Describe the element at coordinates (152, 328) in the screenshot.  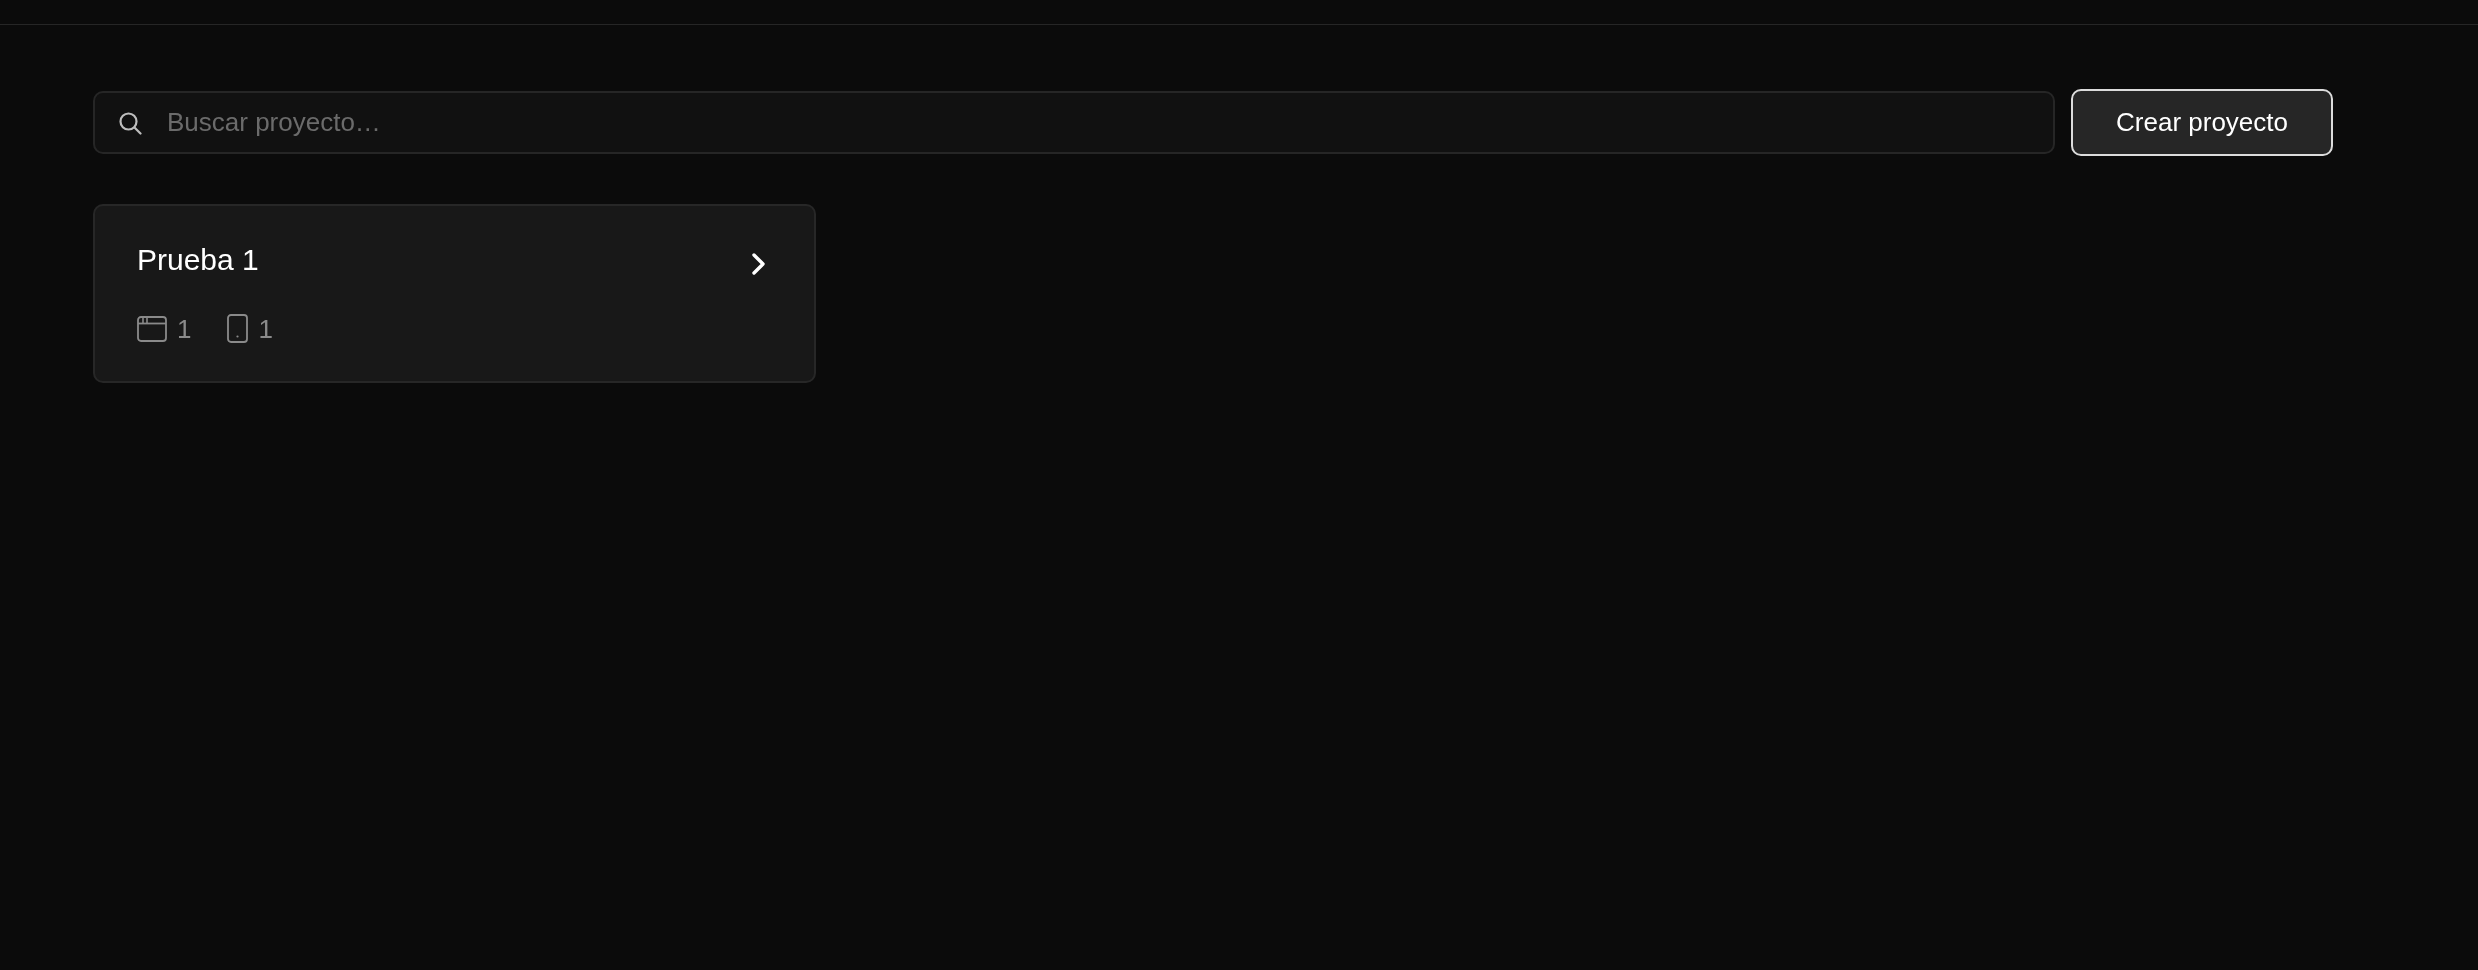
I see `browser-window-icon` at that location.